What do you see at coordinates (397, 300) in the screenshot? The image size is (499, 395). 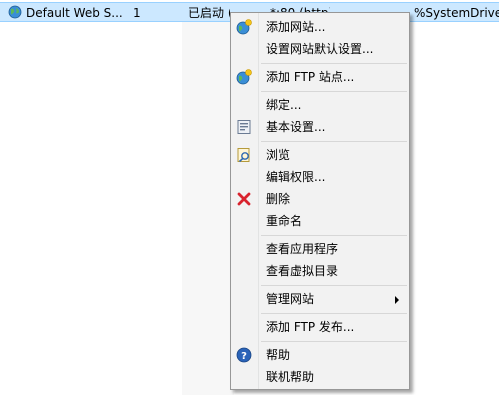 I see `submenu-arrow-icon` at bounding box center [397, 300].